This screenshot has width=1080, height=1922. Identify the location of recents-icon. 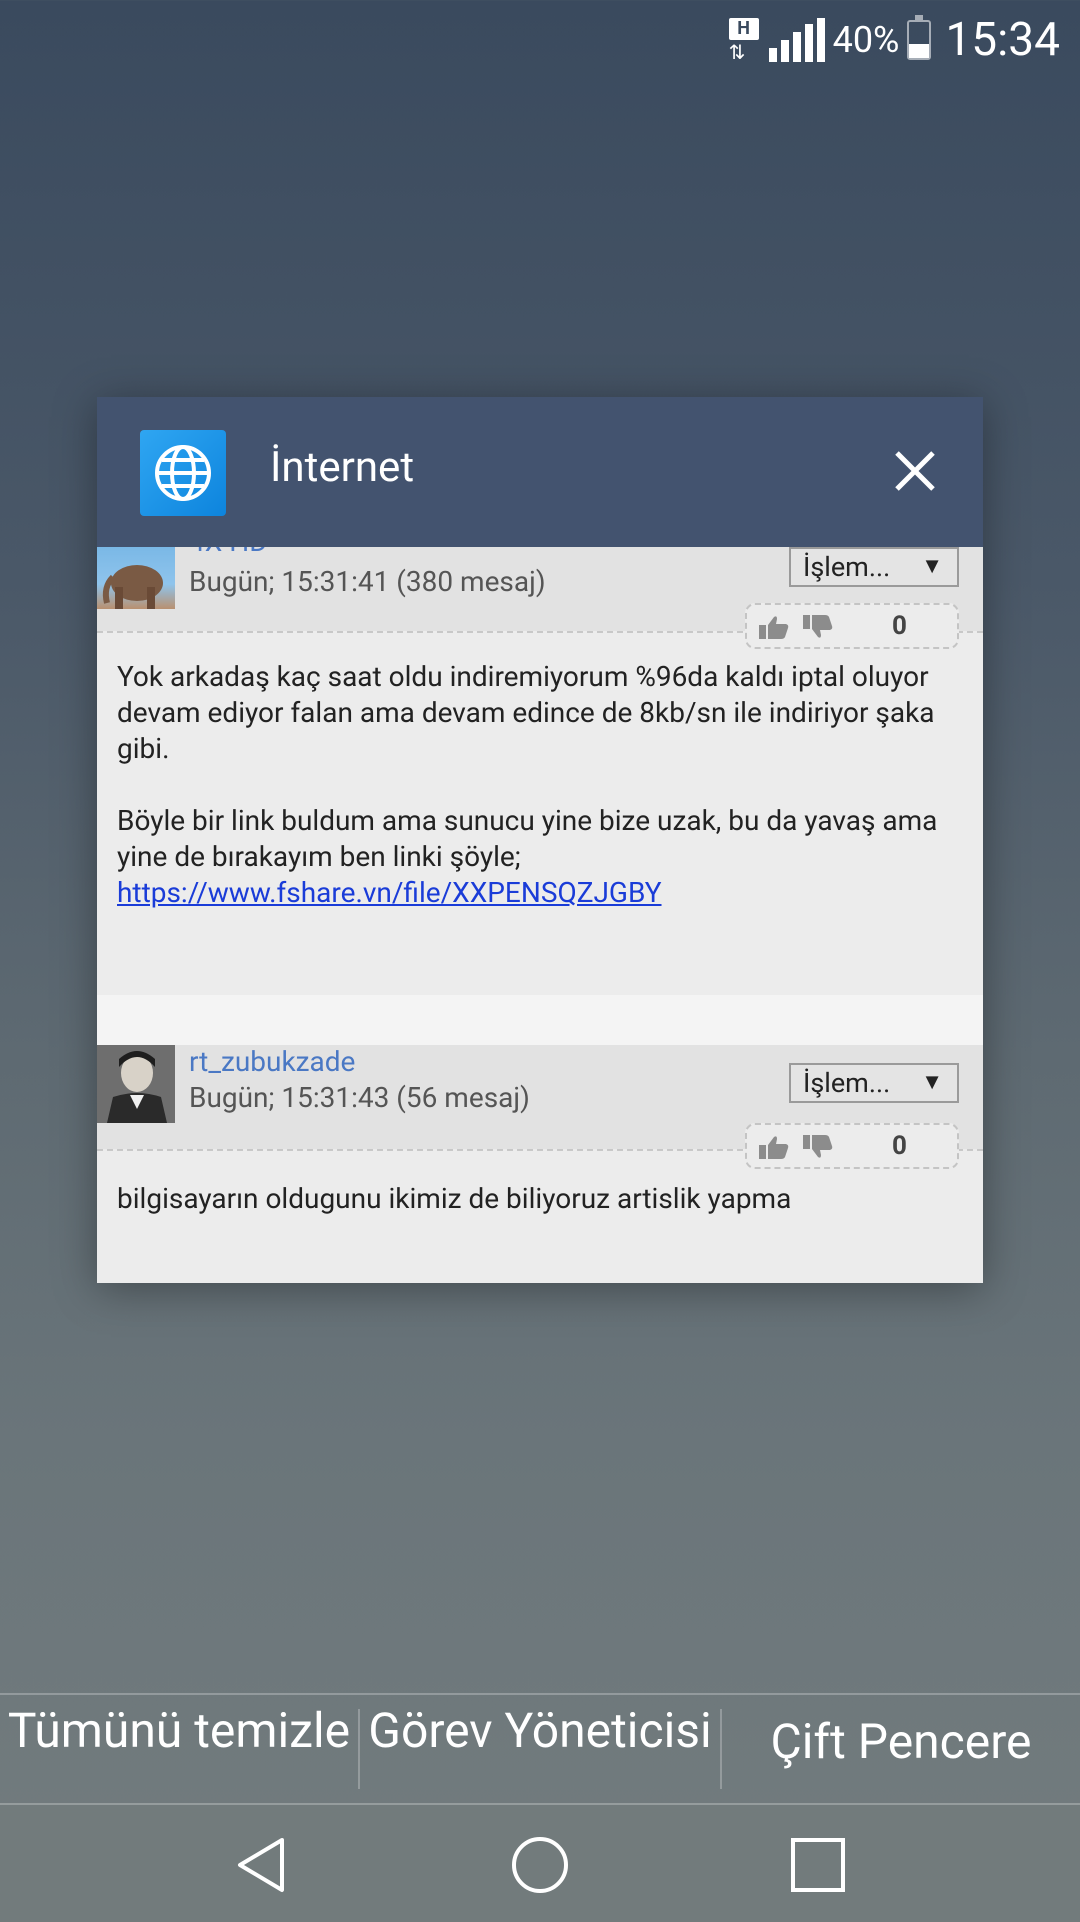
(818, 1865).